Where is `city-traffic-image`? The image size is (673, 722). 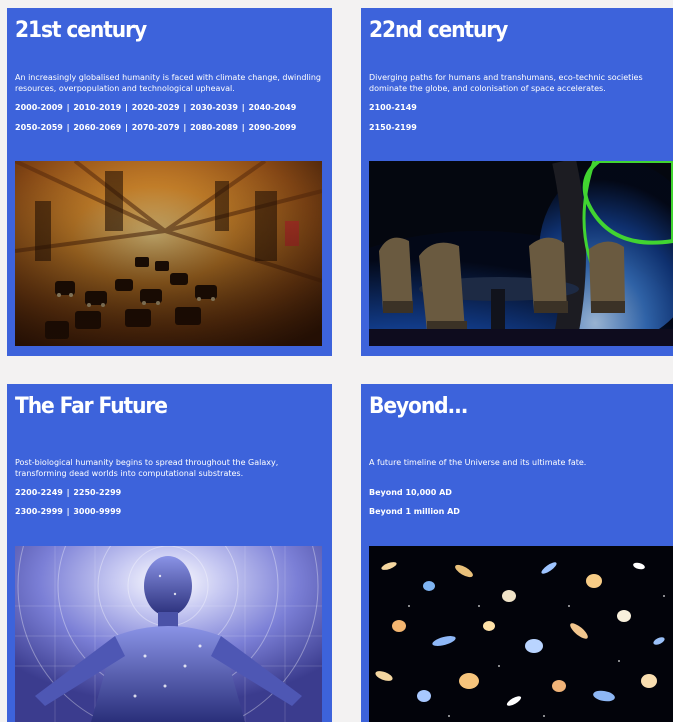 city-traffic-image is located at coordinates (168, 253).